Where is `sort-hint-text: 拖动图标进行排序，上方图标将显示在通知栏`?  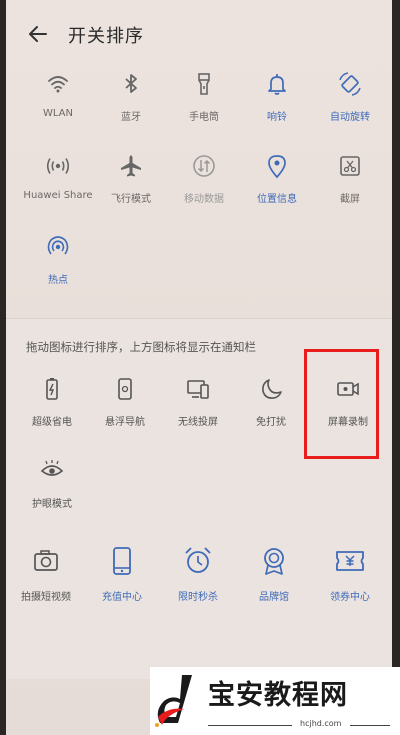
sort-hint-text: 拖动图标进行排序，上方图标将显示在通知栏 is located at coordinates (141, 347).